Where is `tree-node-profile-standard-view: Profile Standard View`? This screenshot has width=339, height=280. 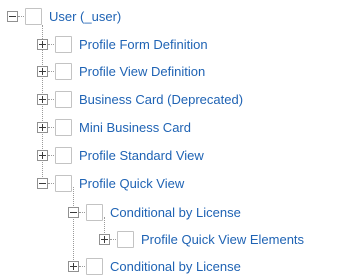 tree-node-profile-standard-view: Profile Standard View is located at coordinates (120, 155).